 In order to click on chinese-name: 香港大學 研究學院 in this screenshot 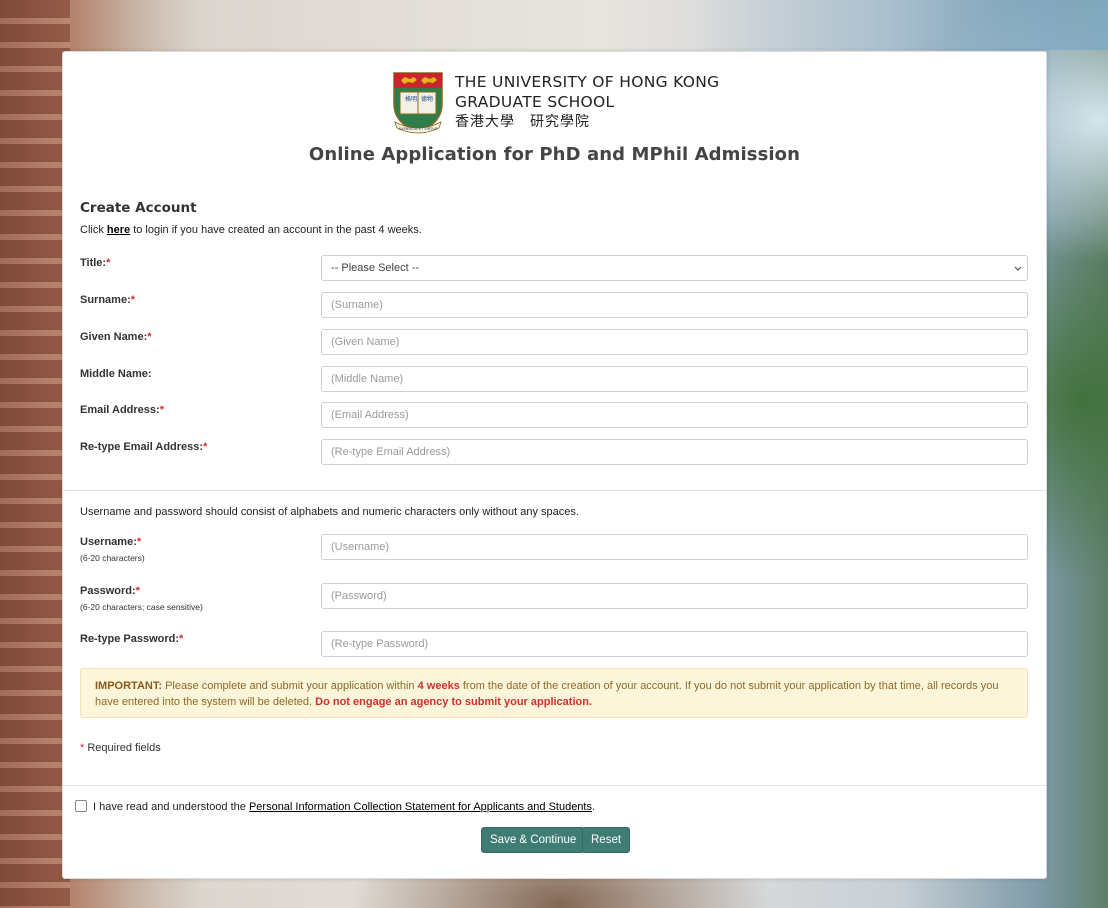, I will do `click(522, 122)`.